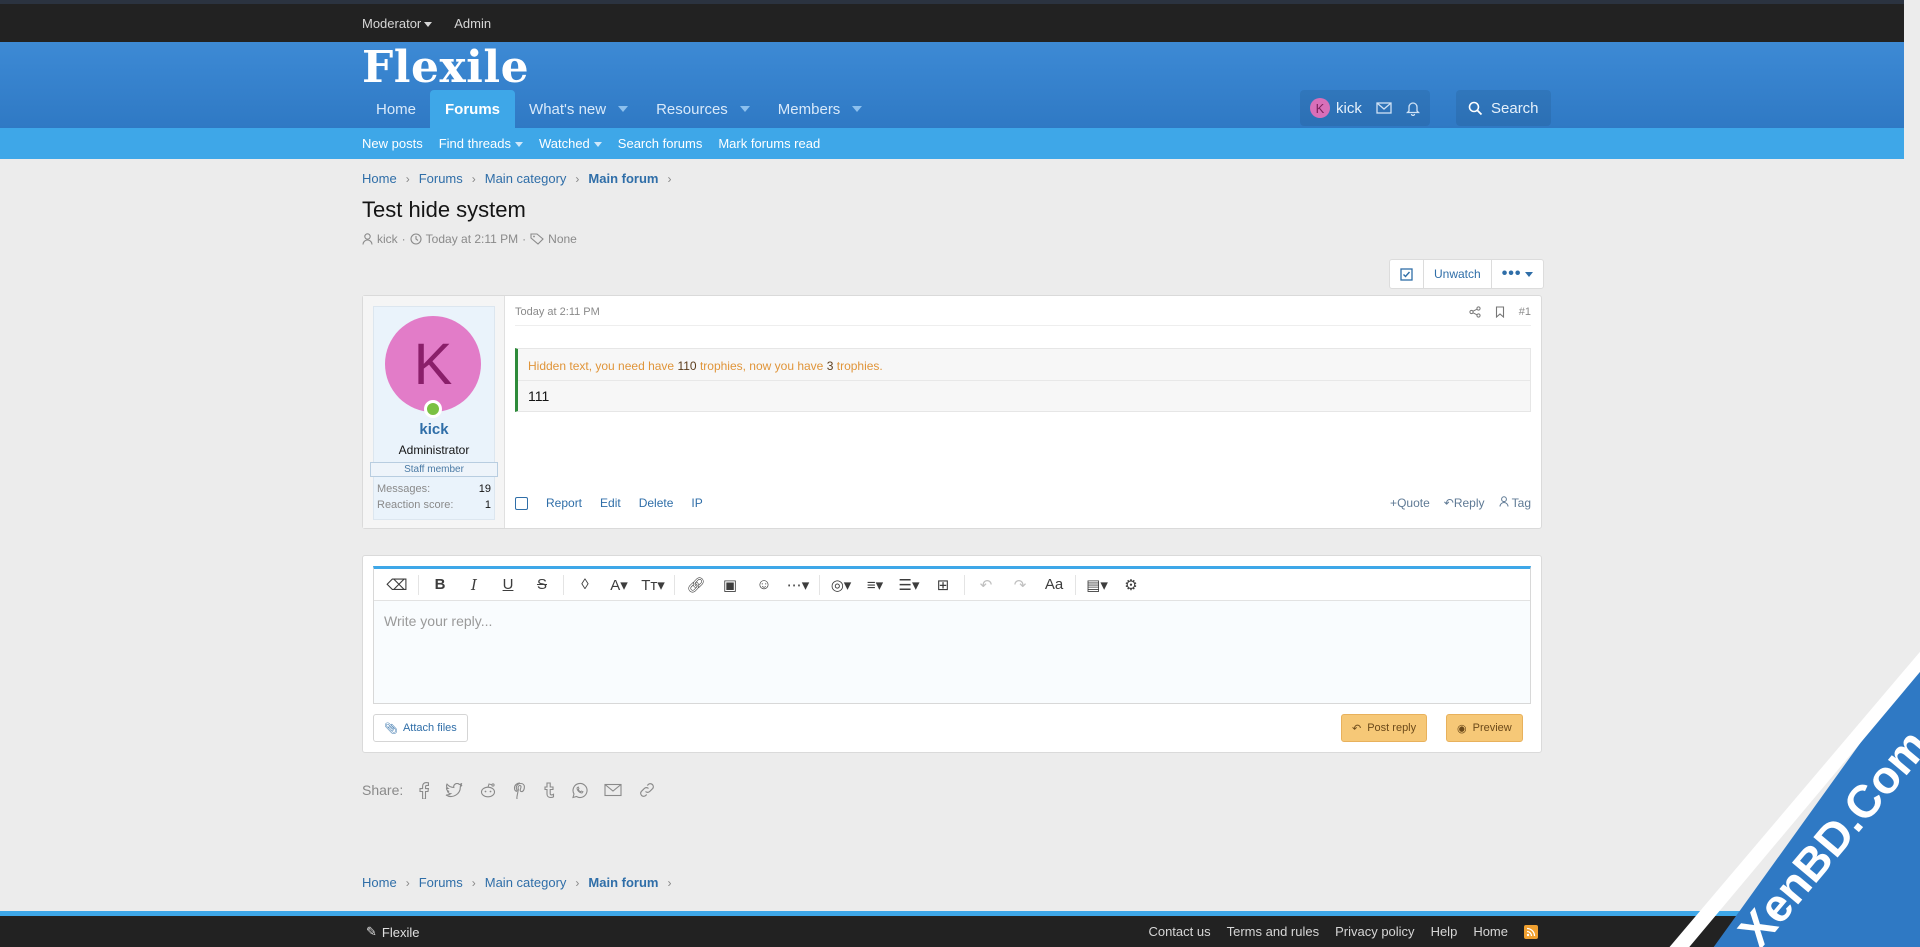 The image size is (1920, 947). Describe the element at coordinates (660, 143) in the screenshot. I see `search-forums-link: Search forums` at that location.